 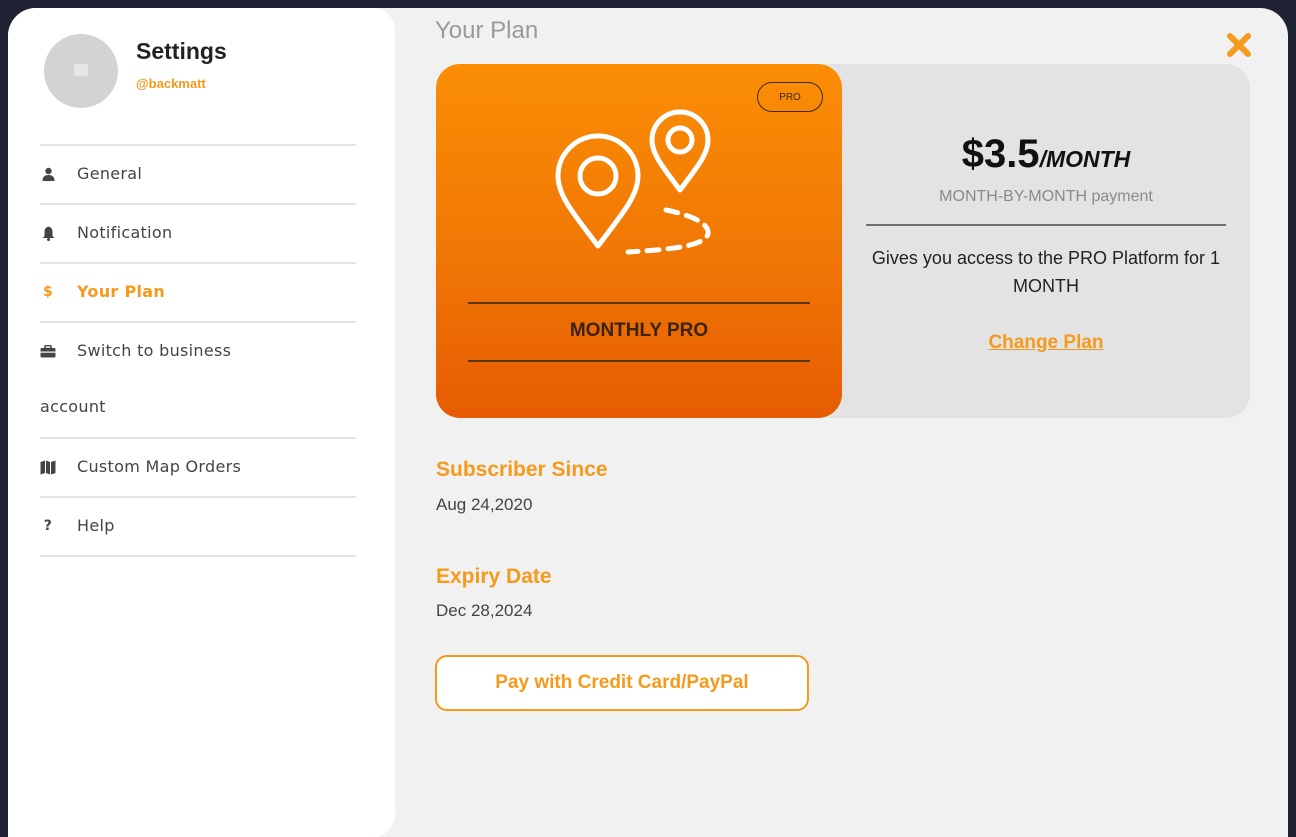 What do you see at coordinates (73, 406) in the screenshot?
I see `sidebar-item-label-continued: account` at bounding box center [73, 406].